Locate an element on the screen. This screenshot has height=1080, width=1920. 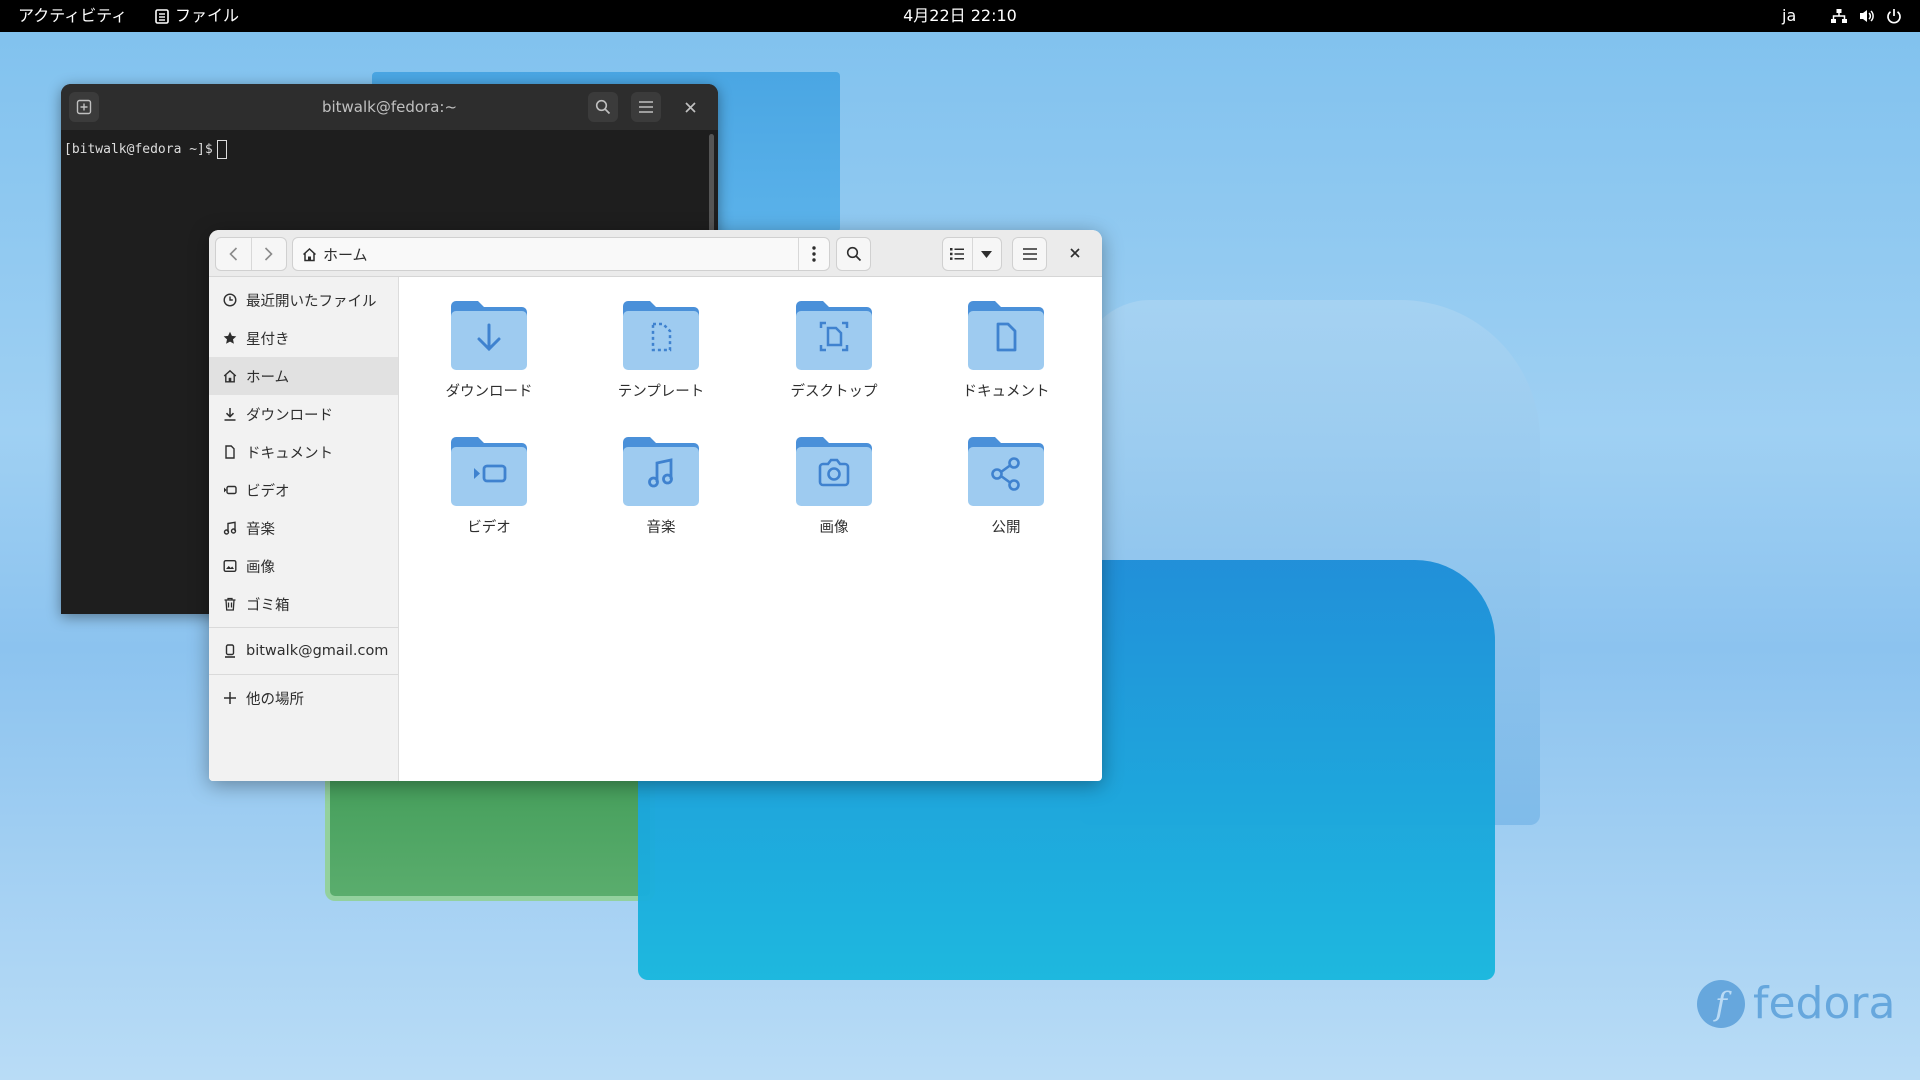
terminal-prompt: [bitwalk@fedora ~]$ is located at coordinates (138, 149).